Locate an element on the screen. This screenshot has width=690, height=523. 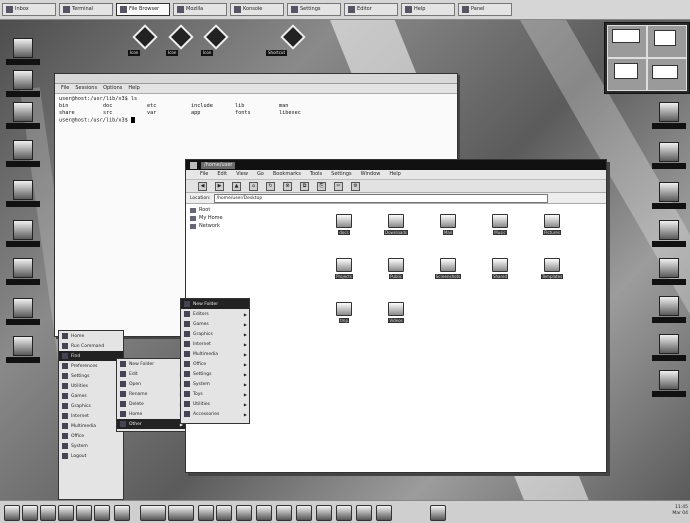
submenu-item: Settings ▶ is located at coordinates (215, 374).